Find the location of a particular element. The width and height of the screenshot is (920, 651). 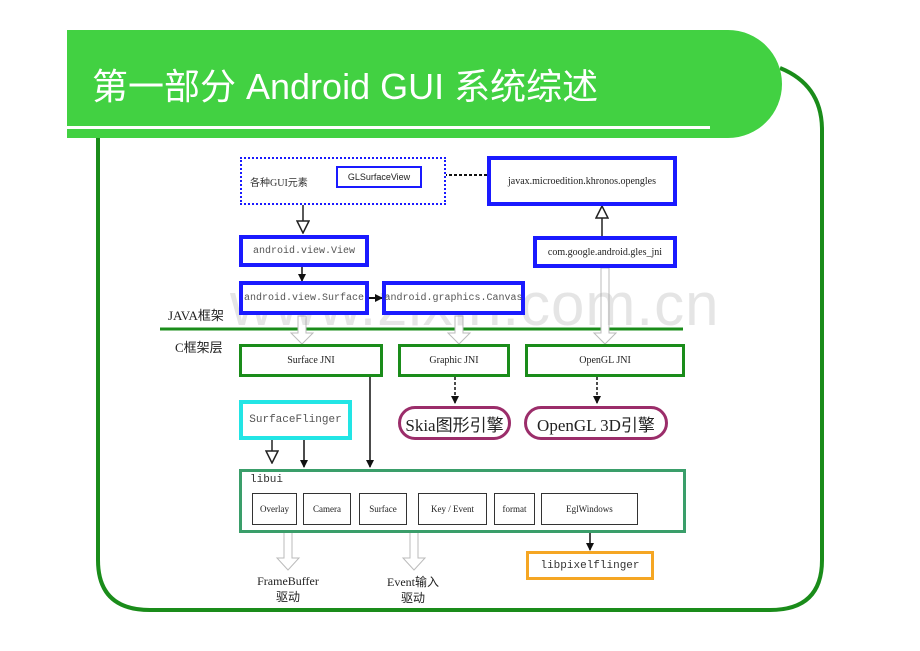

libui-module-label: Camera is located at coordinates (327, 509).